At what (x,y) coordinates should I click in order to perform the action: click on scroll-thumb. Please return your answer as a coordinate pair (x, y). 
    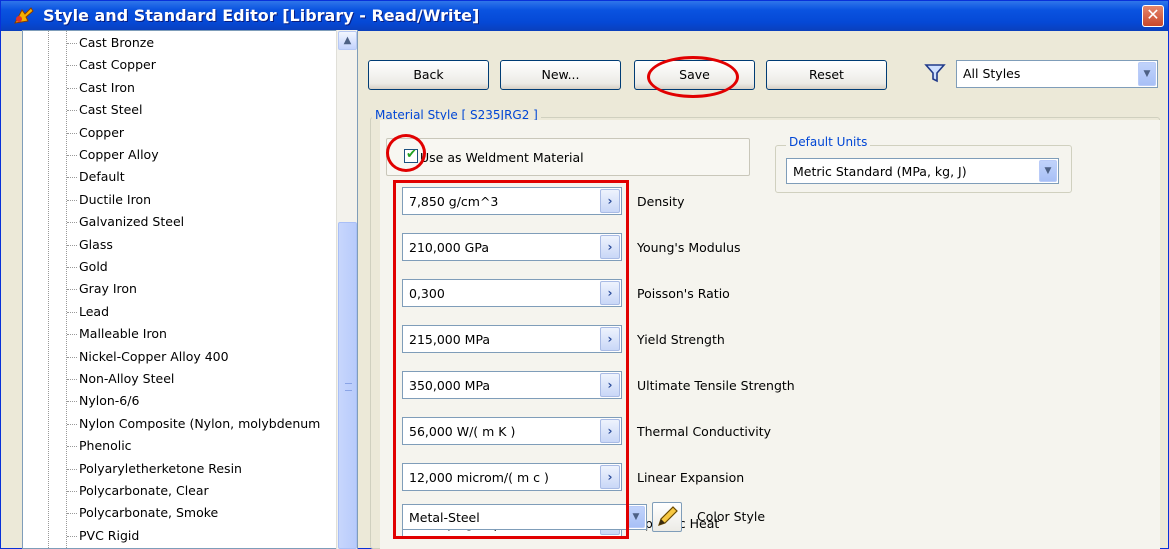
    Looking at the image, I should click on (347, 385).